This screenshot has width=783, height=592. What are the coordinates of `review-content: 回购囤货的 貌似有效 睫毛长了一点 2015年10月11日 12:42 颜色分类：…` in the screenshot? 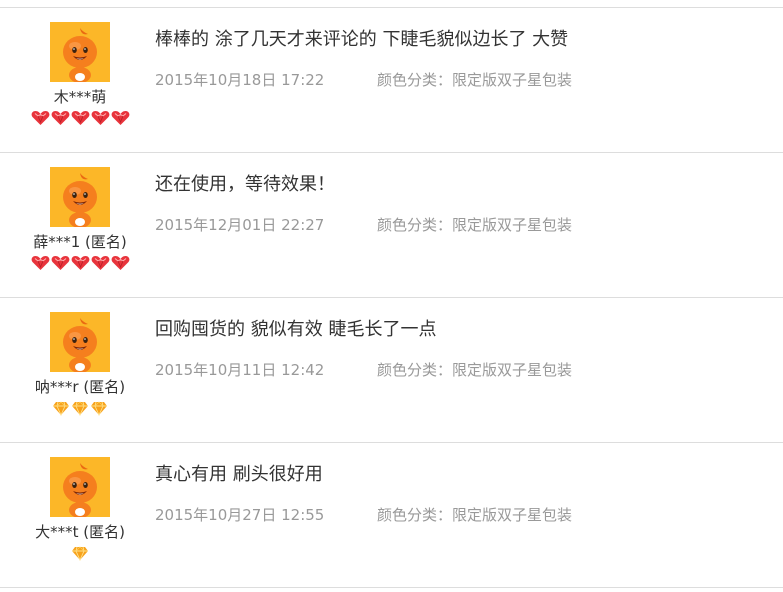 It's located at (464, 349).